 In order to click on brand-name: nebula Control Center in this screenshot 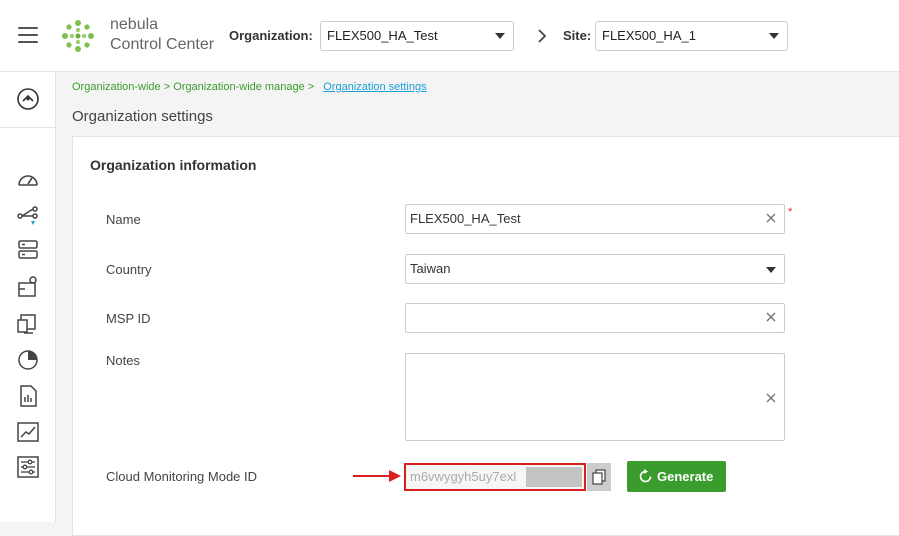, I will do `click(162, 35)`.